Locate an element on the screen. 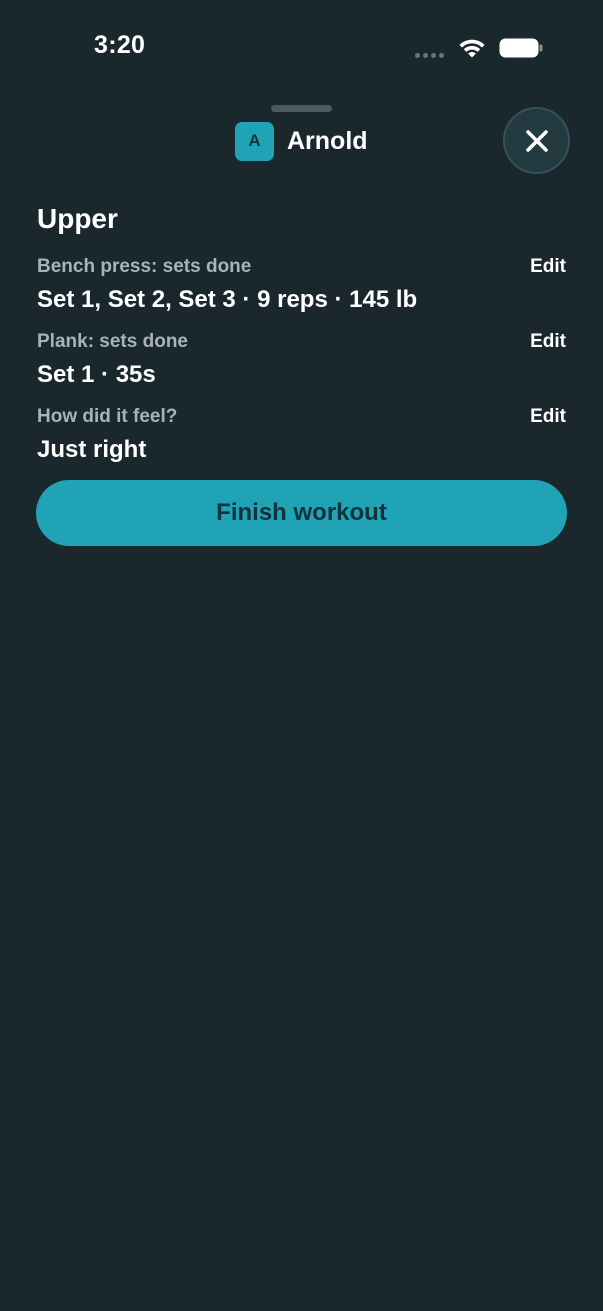 The width and height of the screenshot is (603, 1311). row-label: Plank: sets done is located at coordinates (112, 341).